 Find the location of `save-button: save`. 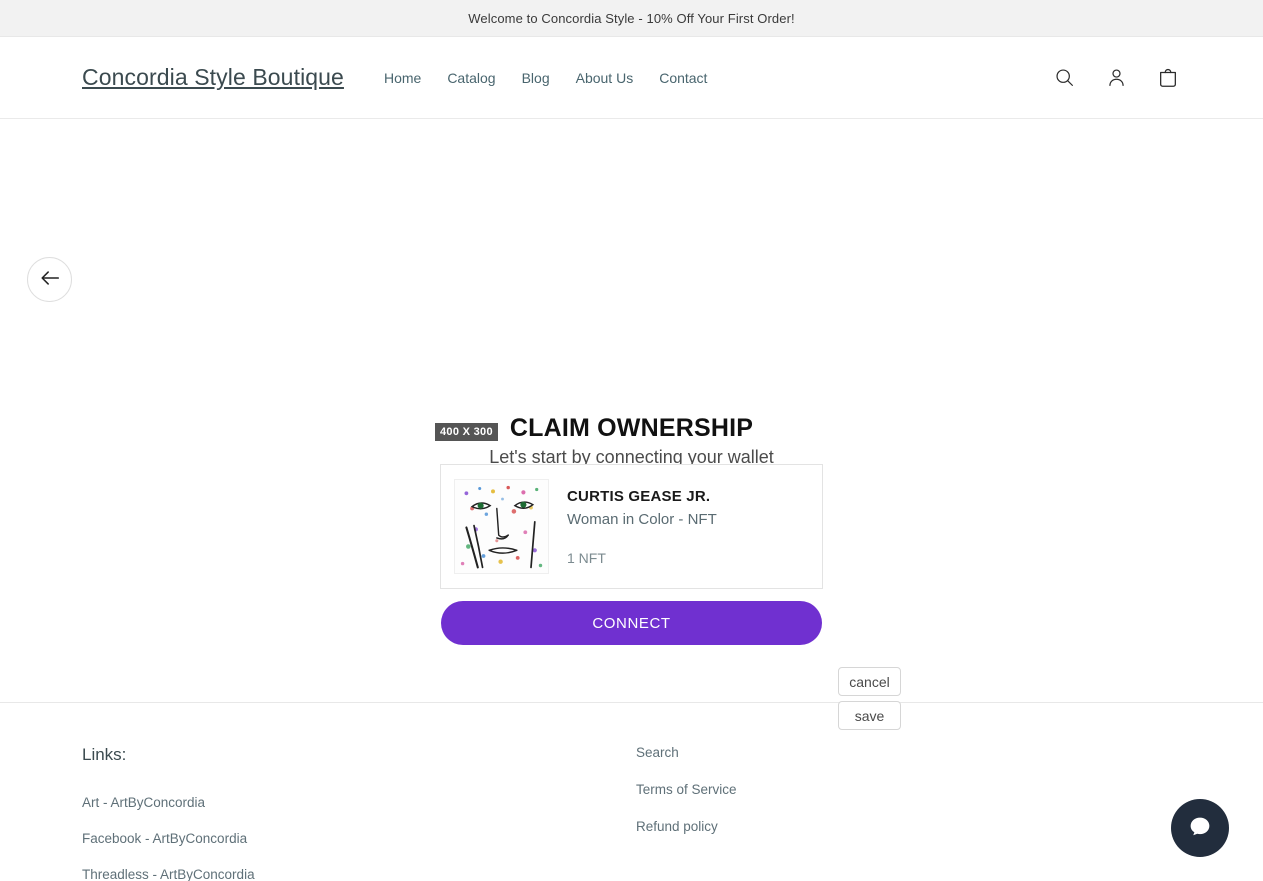

save-button: save is located at coordinates (869, 715).